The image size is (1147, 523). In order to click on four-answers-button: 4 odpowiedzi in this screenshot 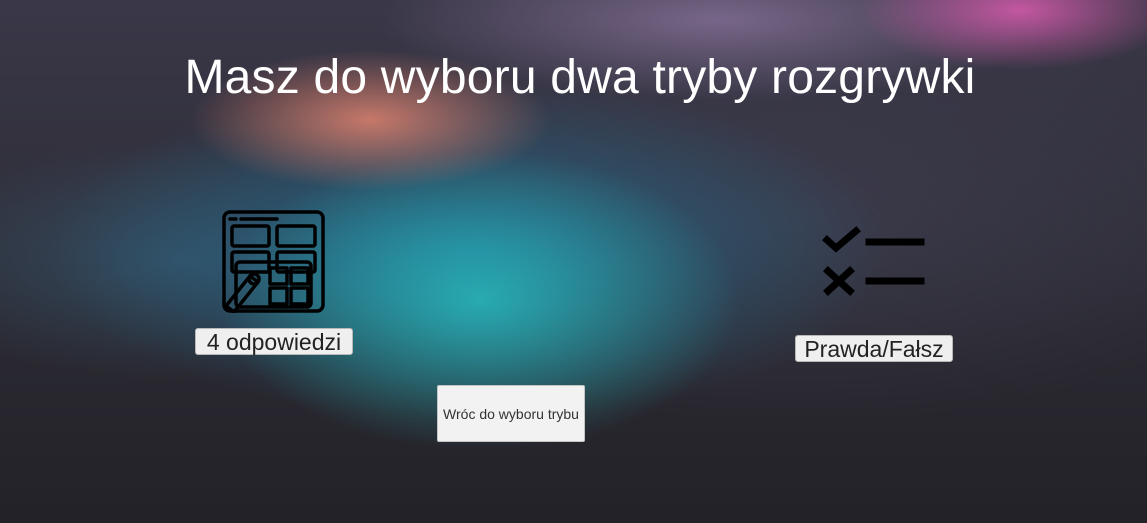, I will do `click(274, 341)`.